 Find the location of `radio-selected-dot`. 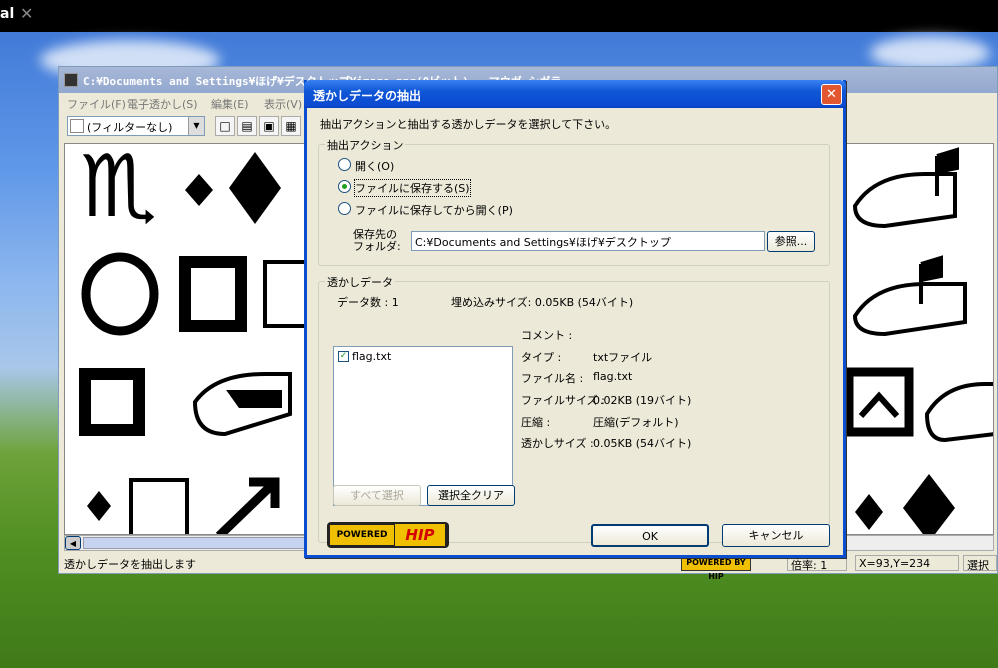

radio-selected-dot is located at coordinates (344, 186).